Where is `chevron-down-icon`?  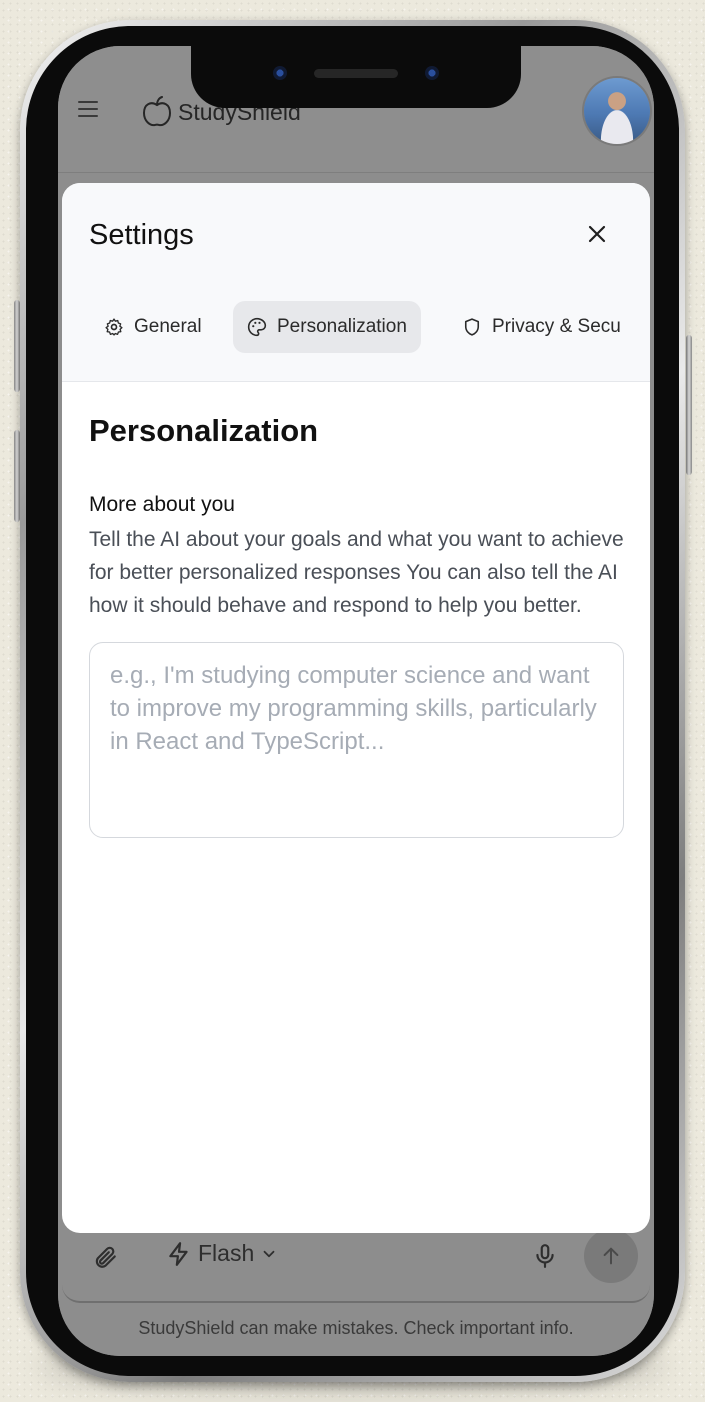 chevron-down-icon is located at coordinates (269, 1253).